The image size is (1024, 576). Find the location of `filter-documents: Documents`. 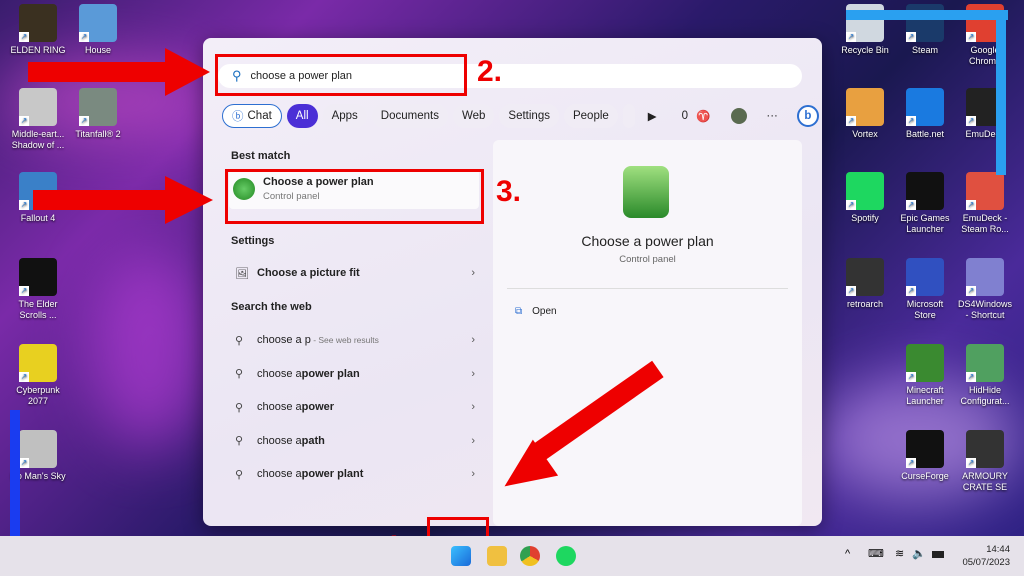

filter-documents: Documents is located at coordinates (409, 116).